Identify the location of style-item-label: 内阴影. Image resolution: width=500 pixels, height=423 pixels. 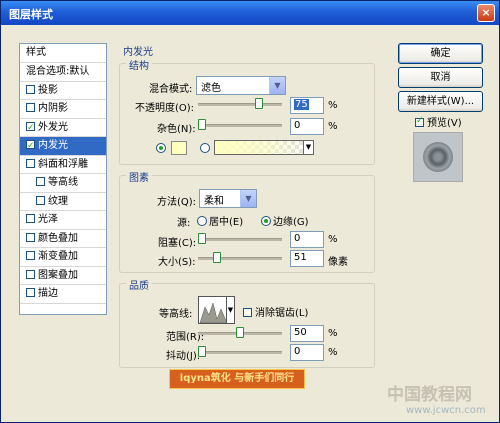
(53, 108).